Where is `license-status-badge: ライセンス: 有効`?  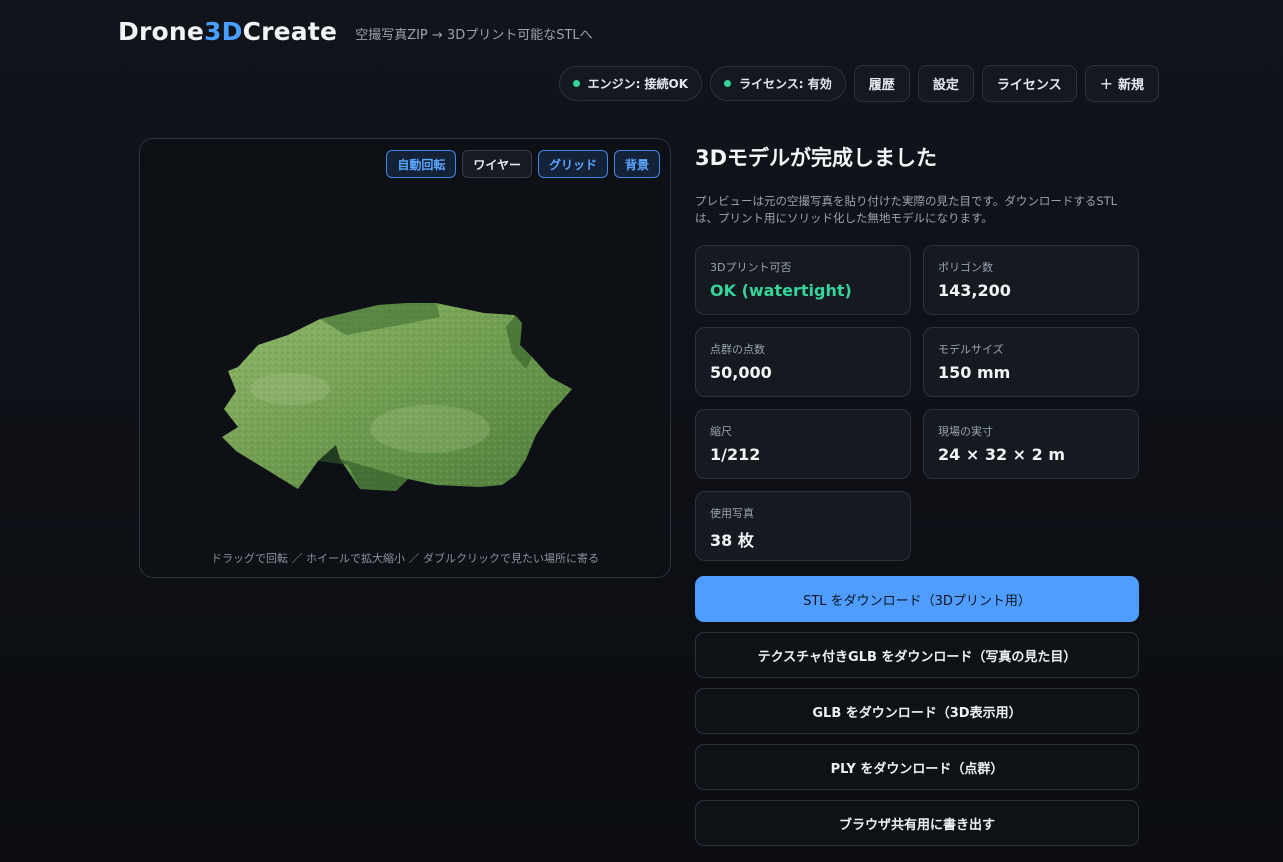 license-status-badge: ライセンス: 有効 is located at coordinates (778, 83).